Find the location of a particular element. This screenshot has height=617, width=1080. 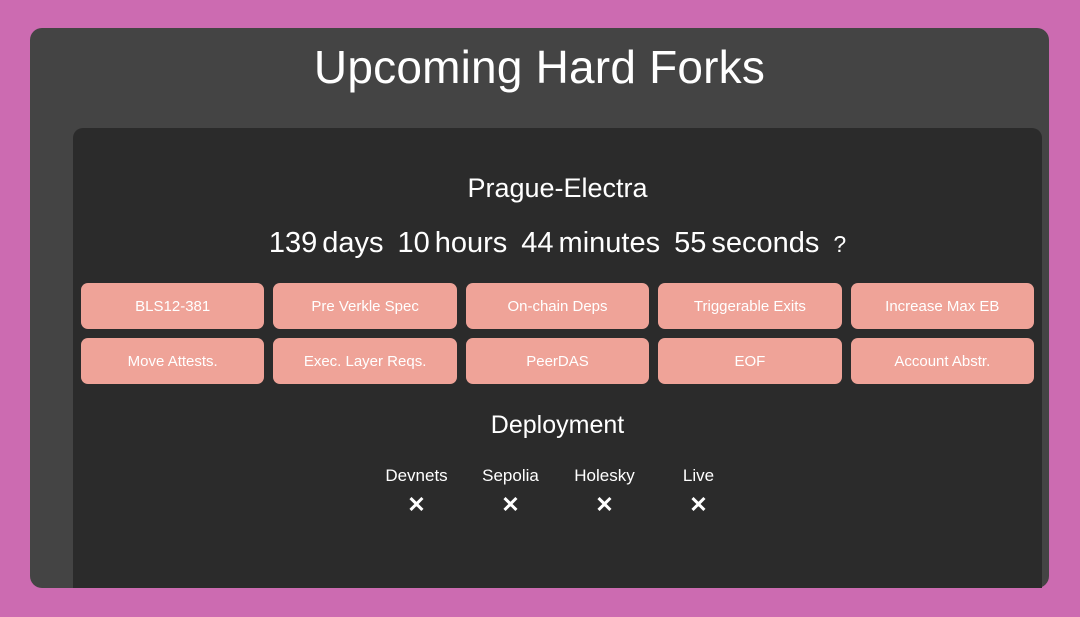

countdown-days-unit: days is located at coordinates (353, 243).